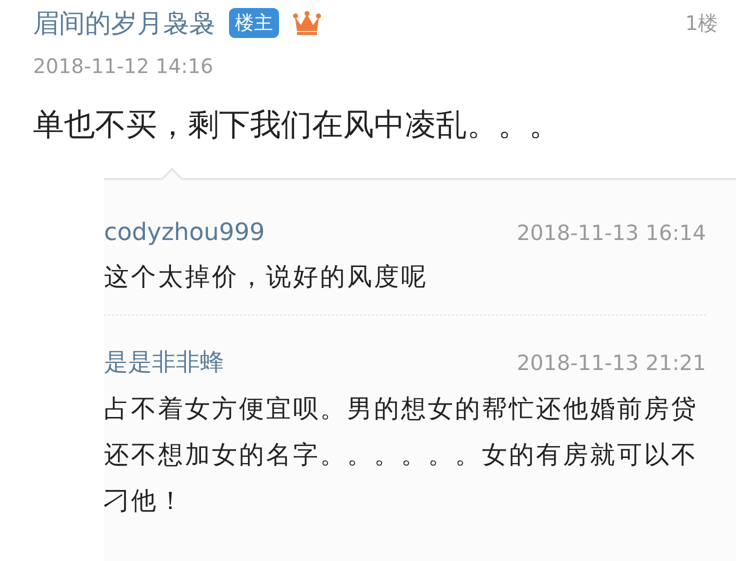  What do you see at coordinates (124, 23) in the screenshot?
I see `author-name: 眉间的岁月袅袅` at bounding box center [124, 23].